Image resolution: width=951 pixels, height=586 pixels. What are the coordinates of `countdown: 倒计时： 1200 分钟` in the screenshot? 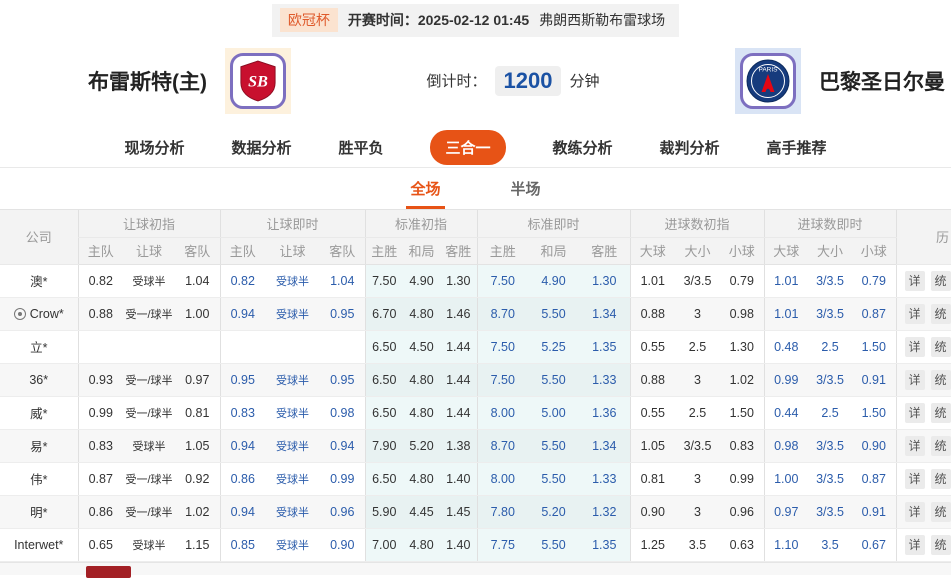 It's located at (513, 80).